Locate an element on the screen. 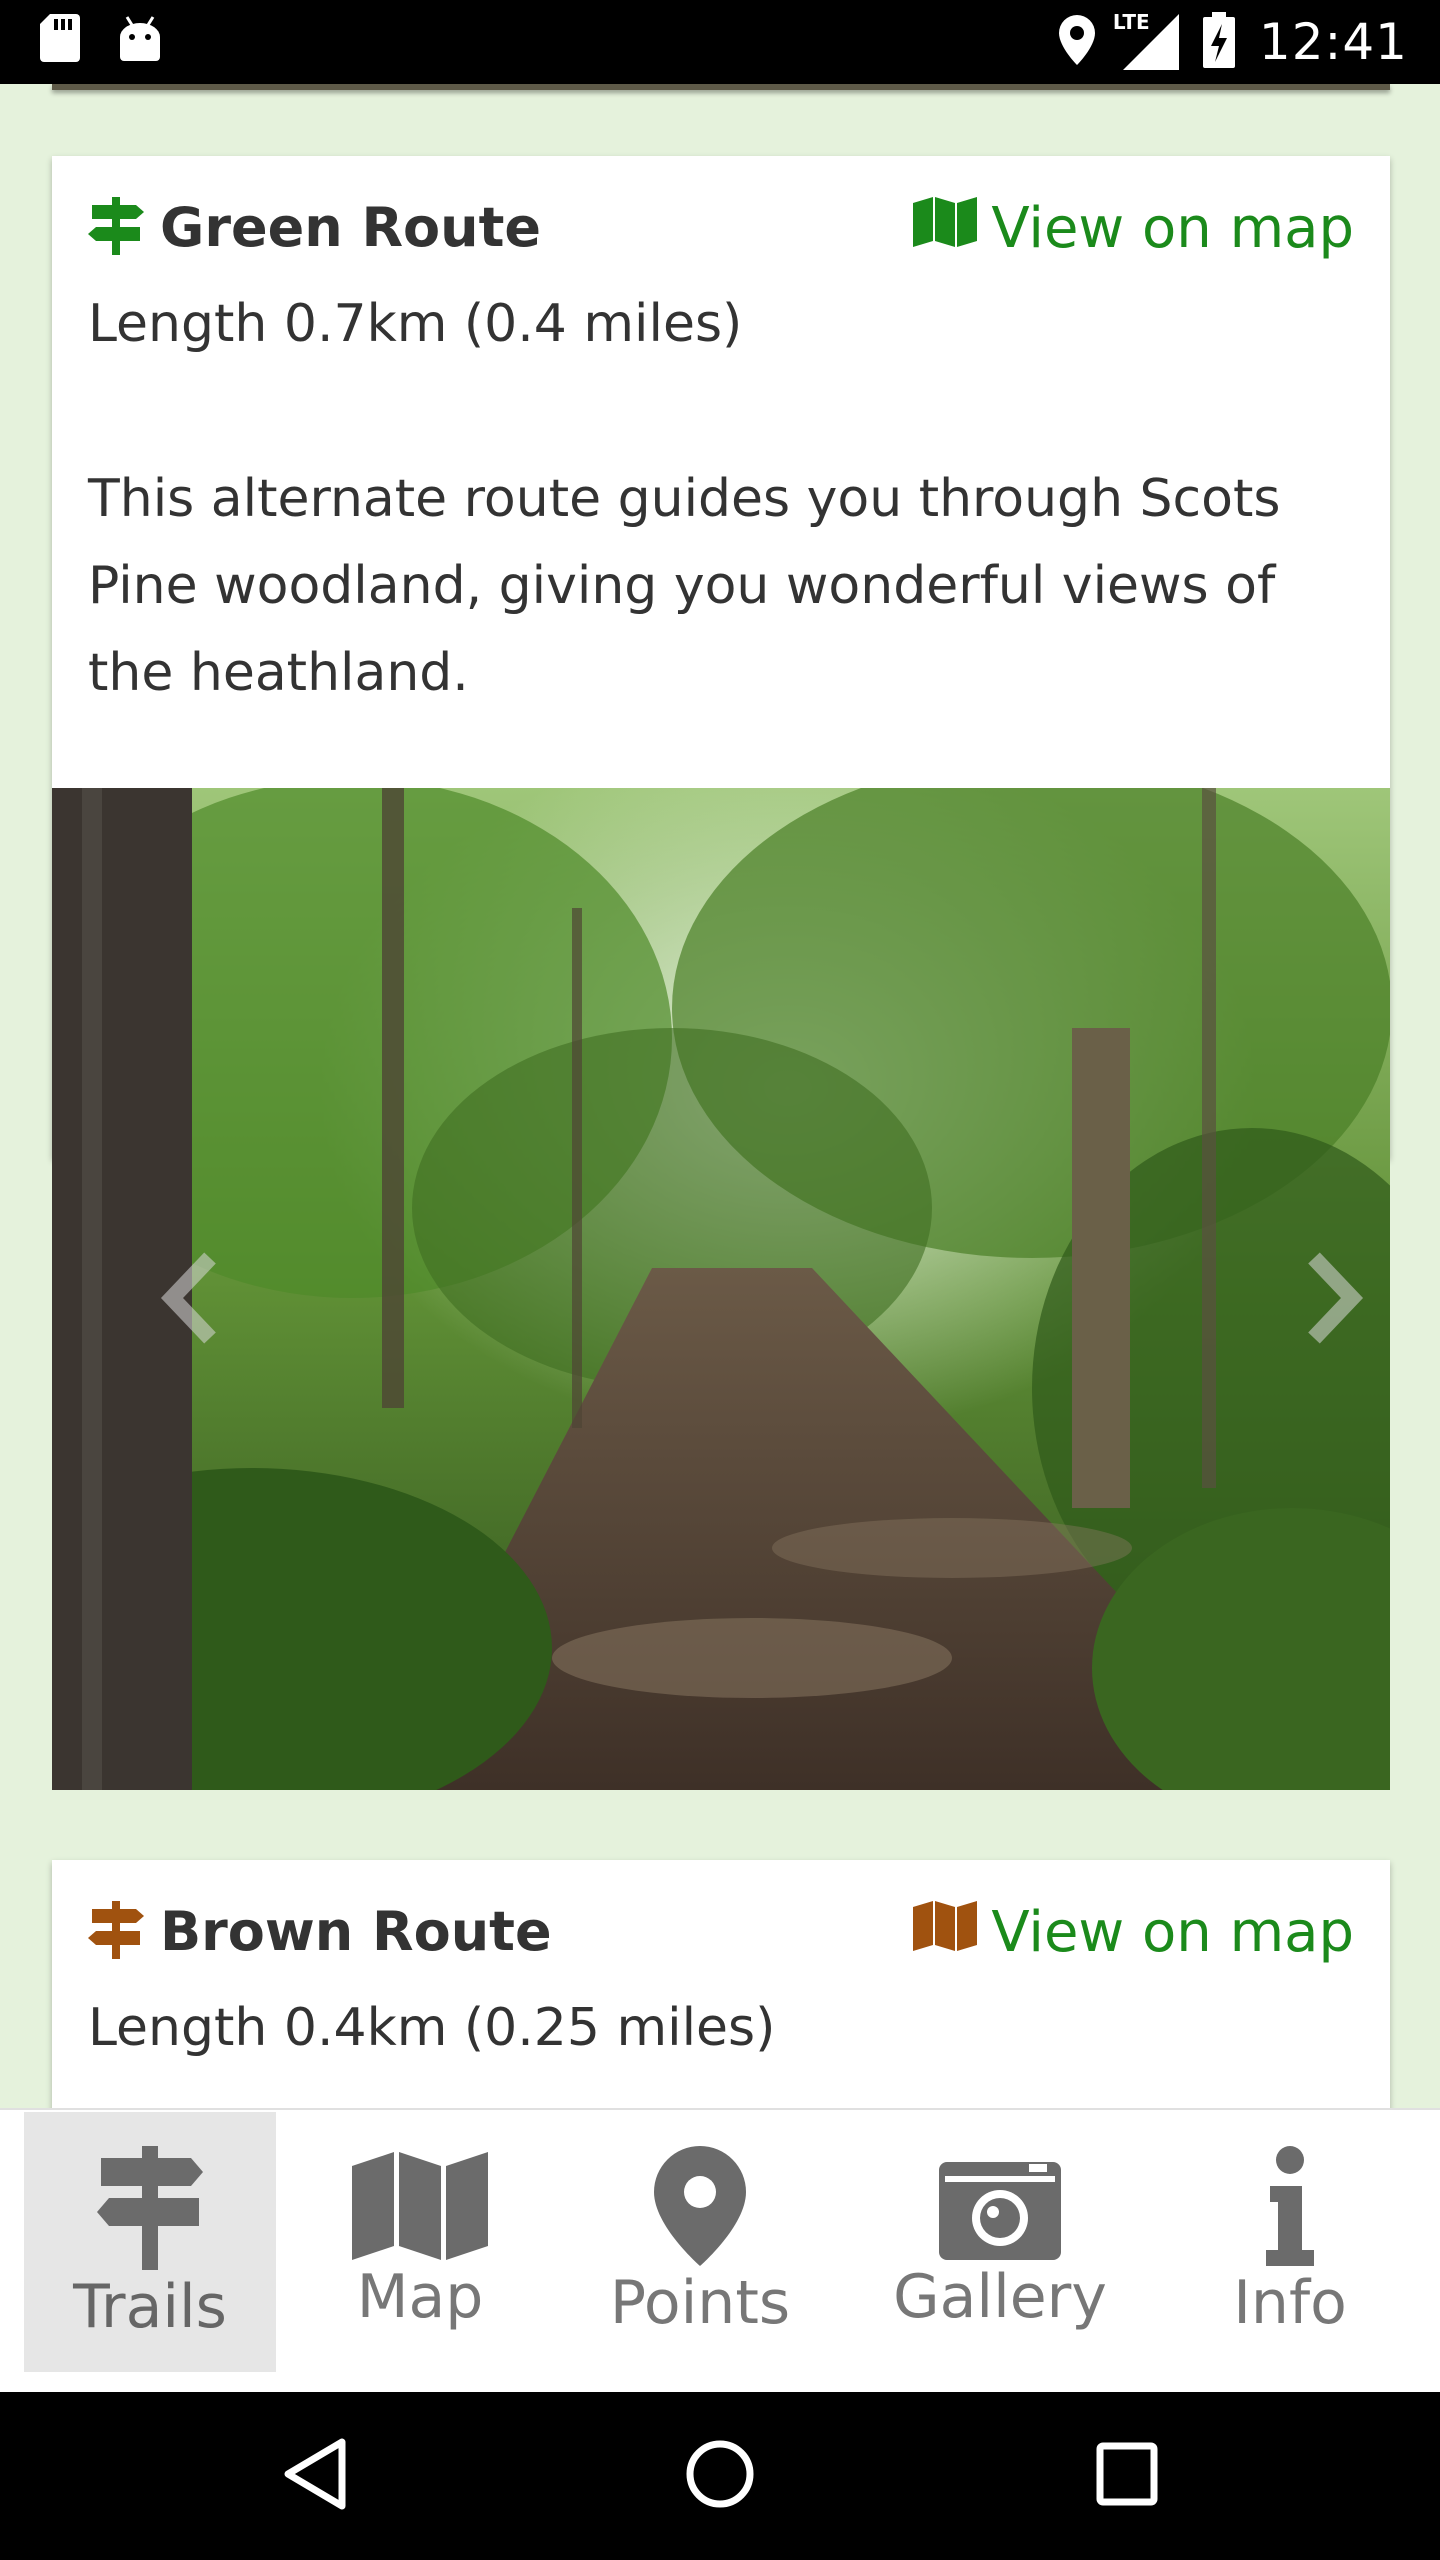 This screenshot has width=1440, height=2560. camera-icon is located at coordinates (1000, 2211).